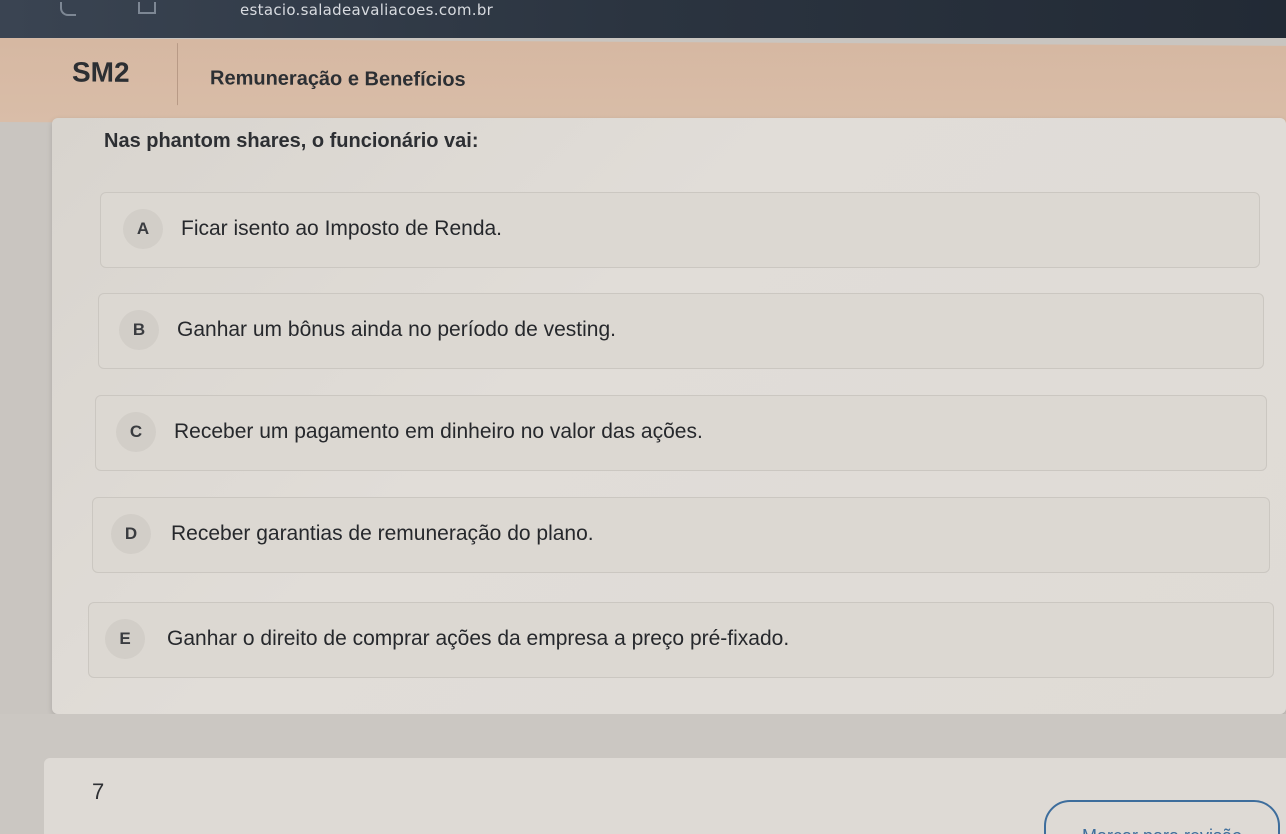 Image resolution: width=1286 pixels, height=834 pixels. What do you see at coordinates (177, 74) in the screenshot?
I see `header-divider` at bounding box center [177, 74].